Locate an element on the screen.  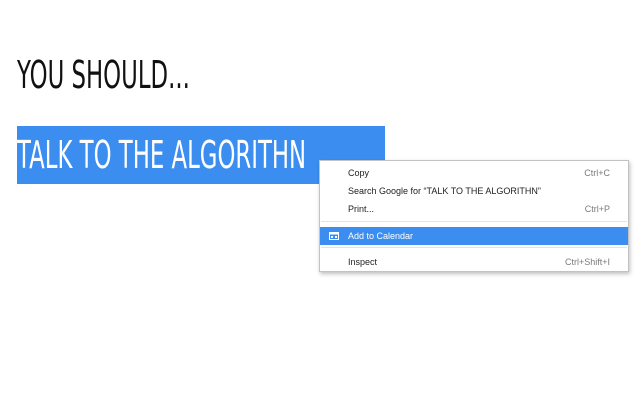
menu-item-add-to-calendar: Add to Calendar is located at coordinates (474, 236).